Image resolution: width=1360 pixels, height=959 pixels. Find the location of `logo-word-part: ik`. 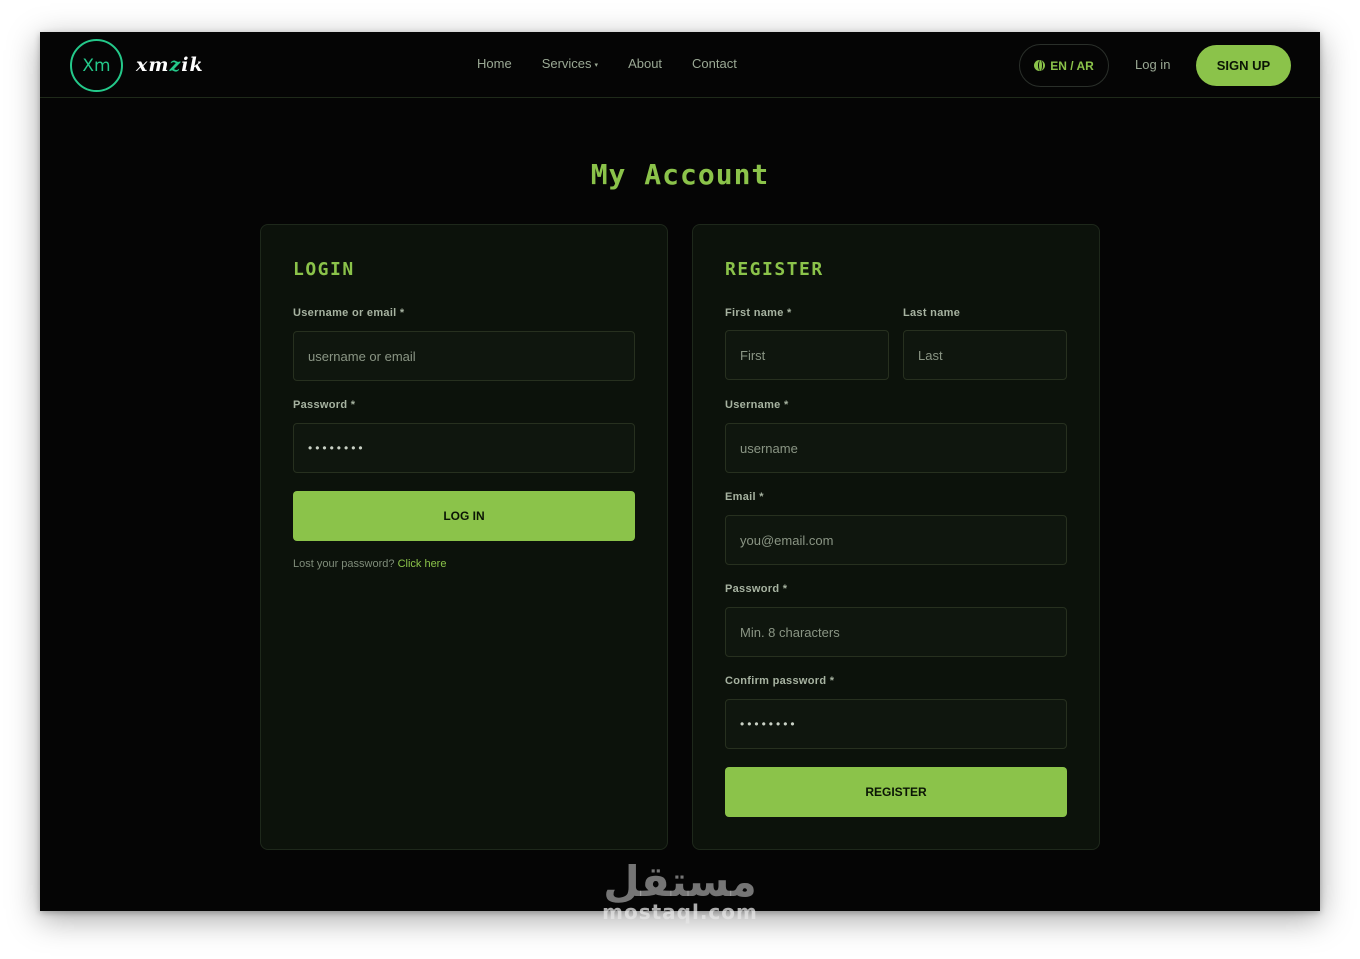

logo-word-part: ik is located at coordinates (192, 65).